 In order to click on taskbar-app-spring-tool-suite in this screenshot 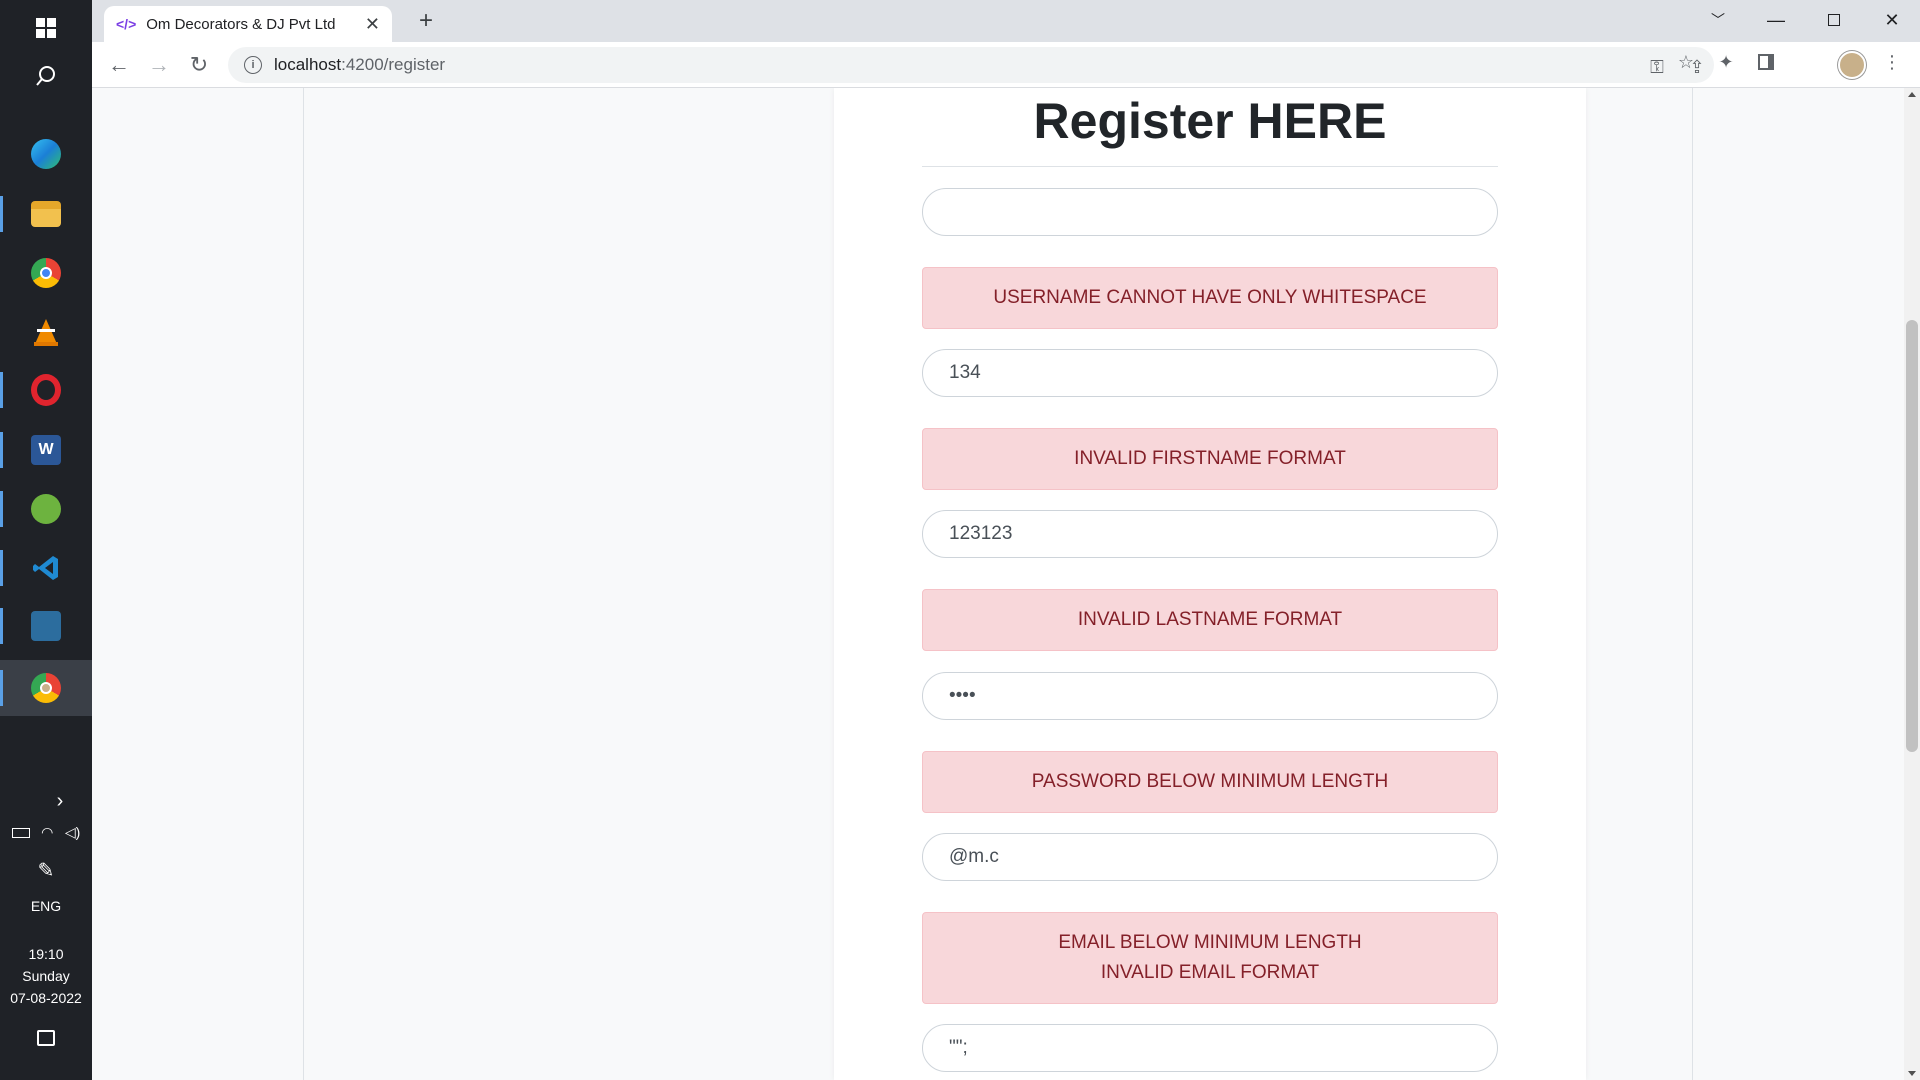, I will do `click(46, 509)`.